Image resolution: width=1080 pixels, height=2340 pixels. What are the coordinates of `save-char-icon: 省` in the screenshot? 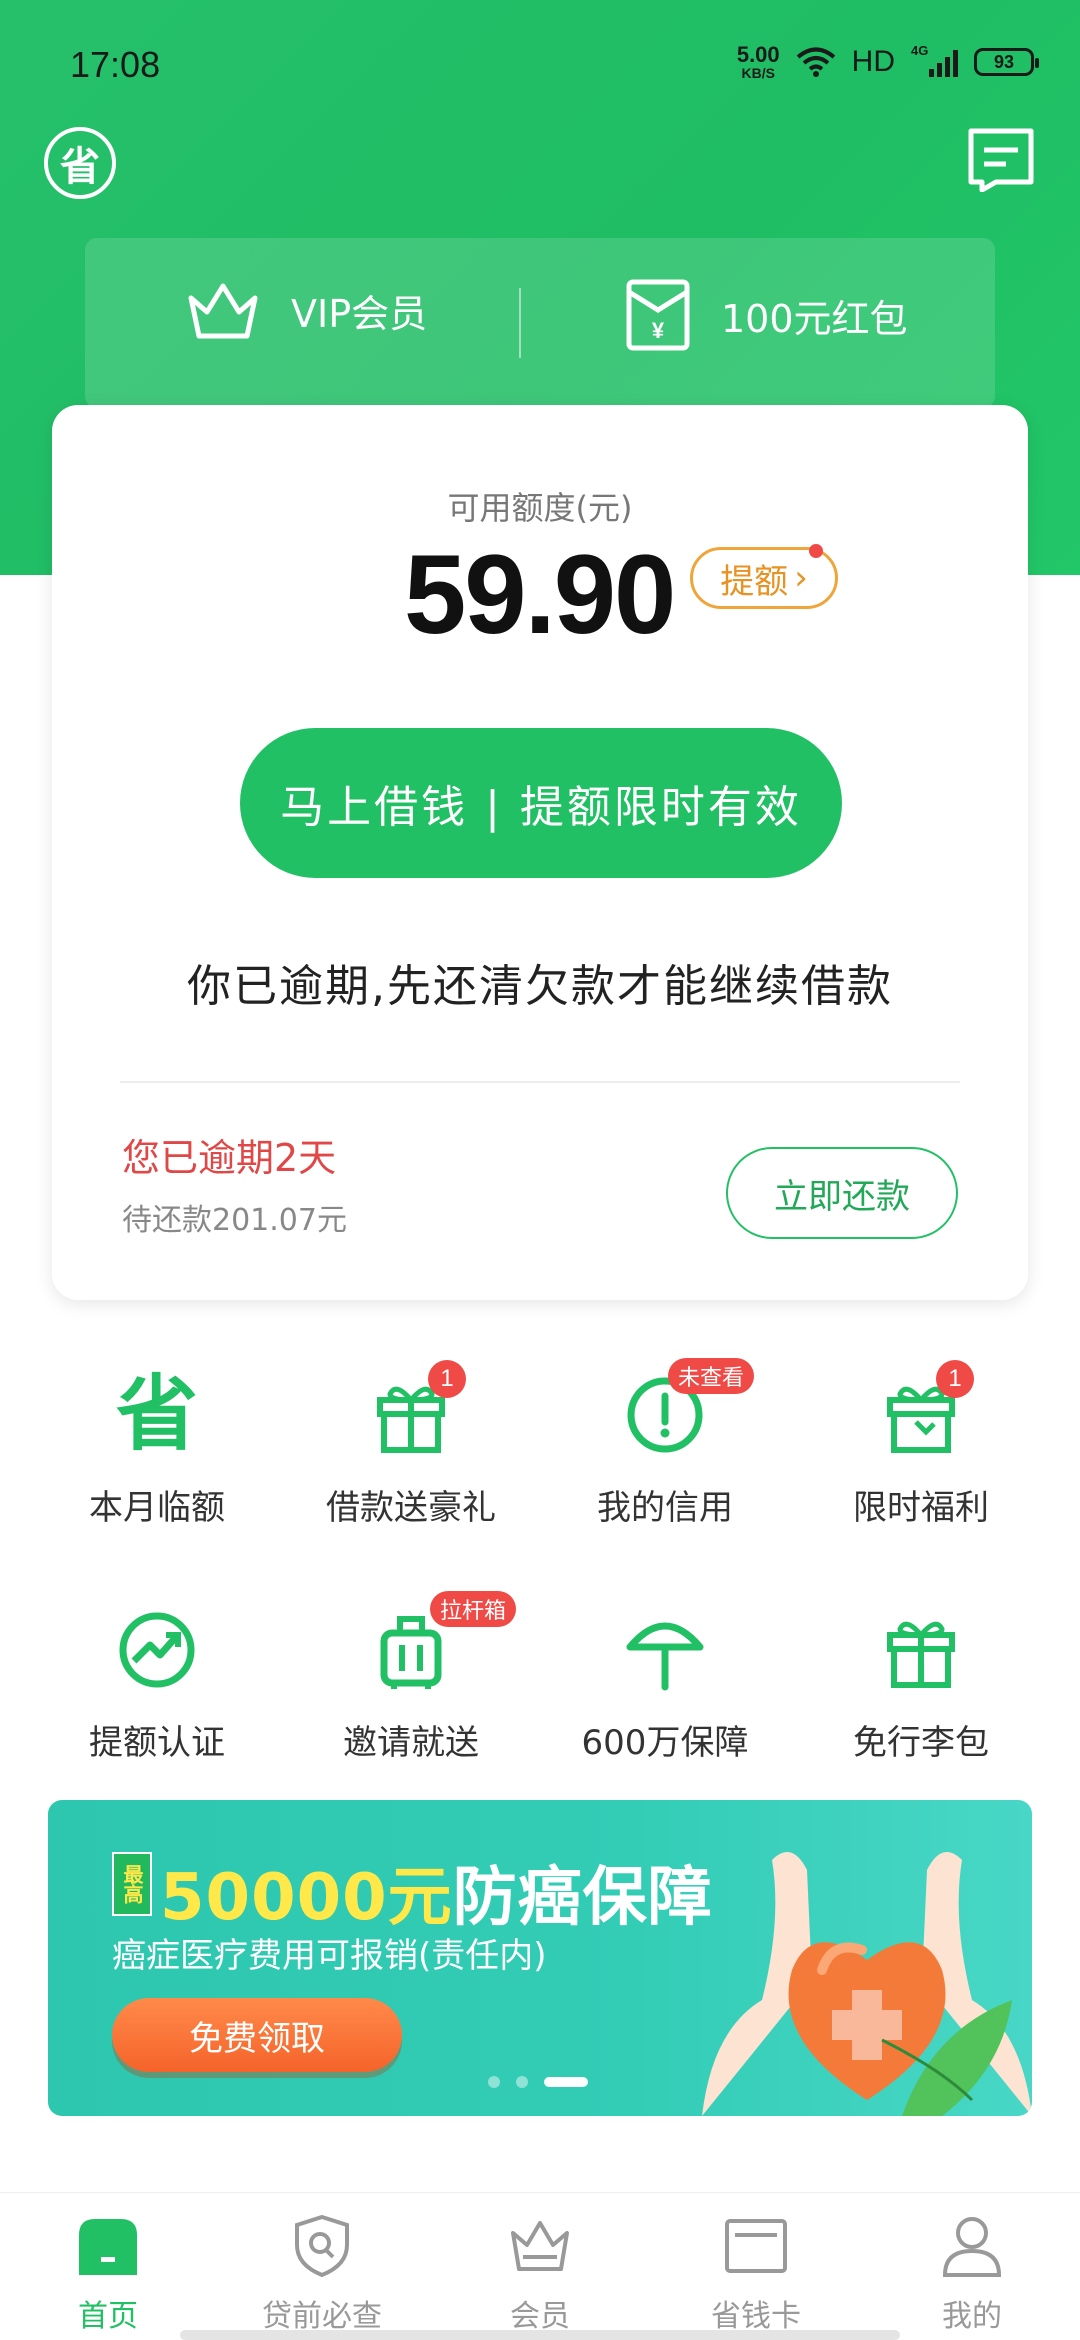 It's located at (156, 1414).